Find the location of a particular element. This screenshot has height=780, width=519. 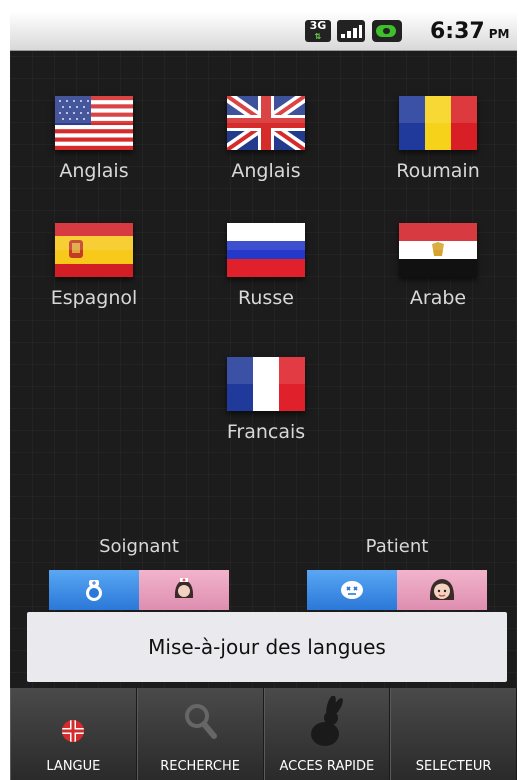

russia-flag-icon is located at coordinates (266, 250).